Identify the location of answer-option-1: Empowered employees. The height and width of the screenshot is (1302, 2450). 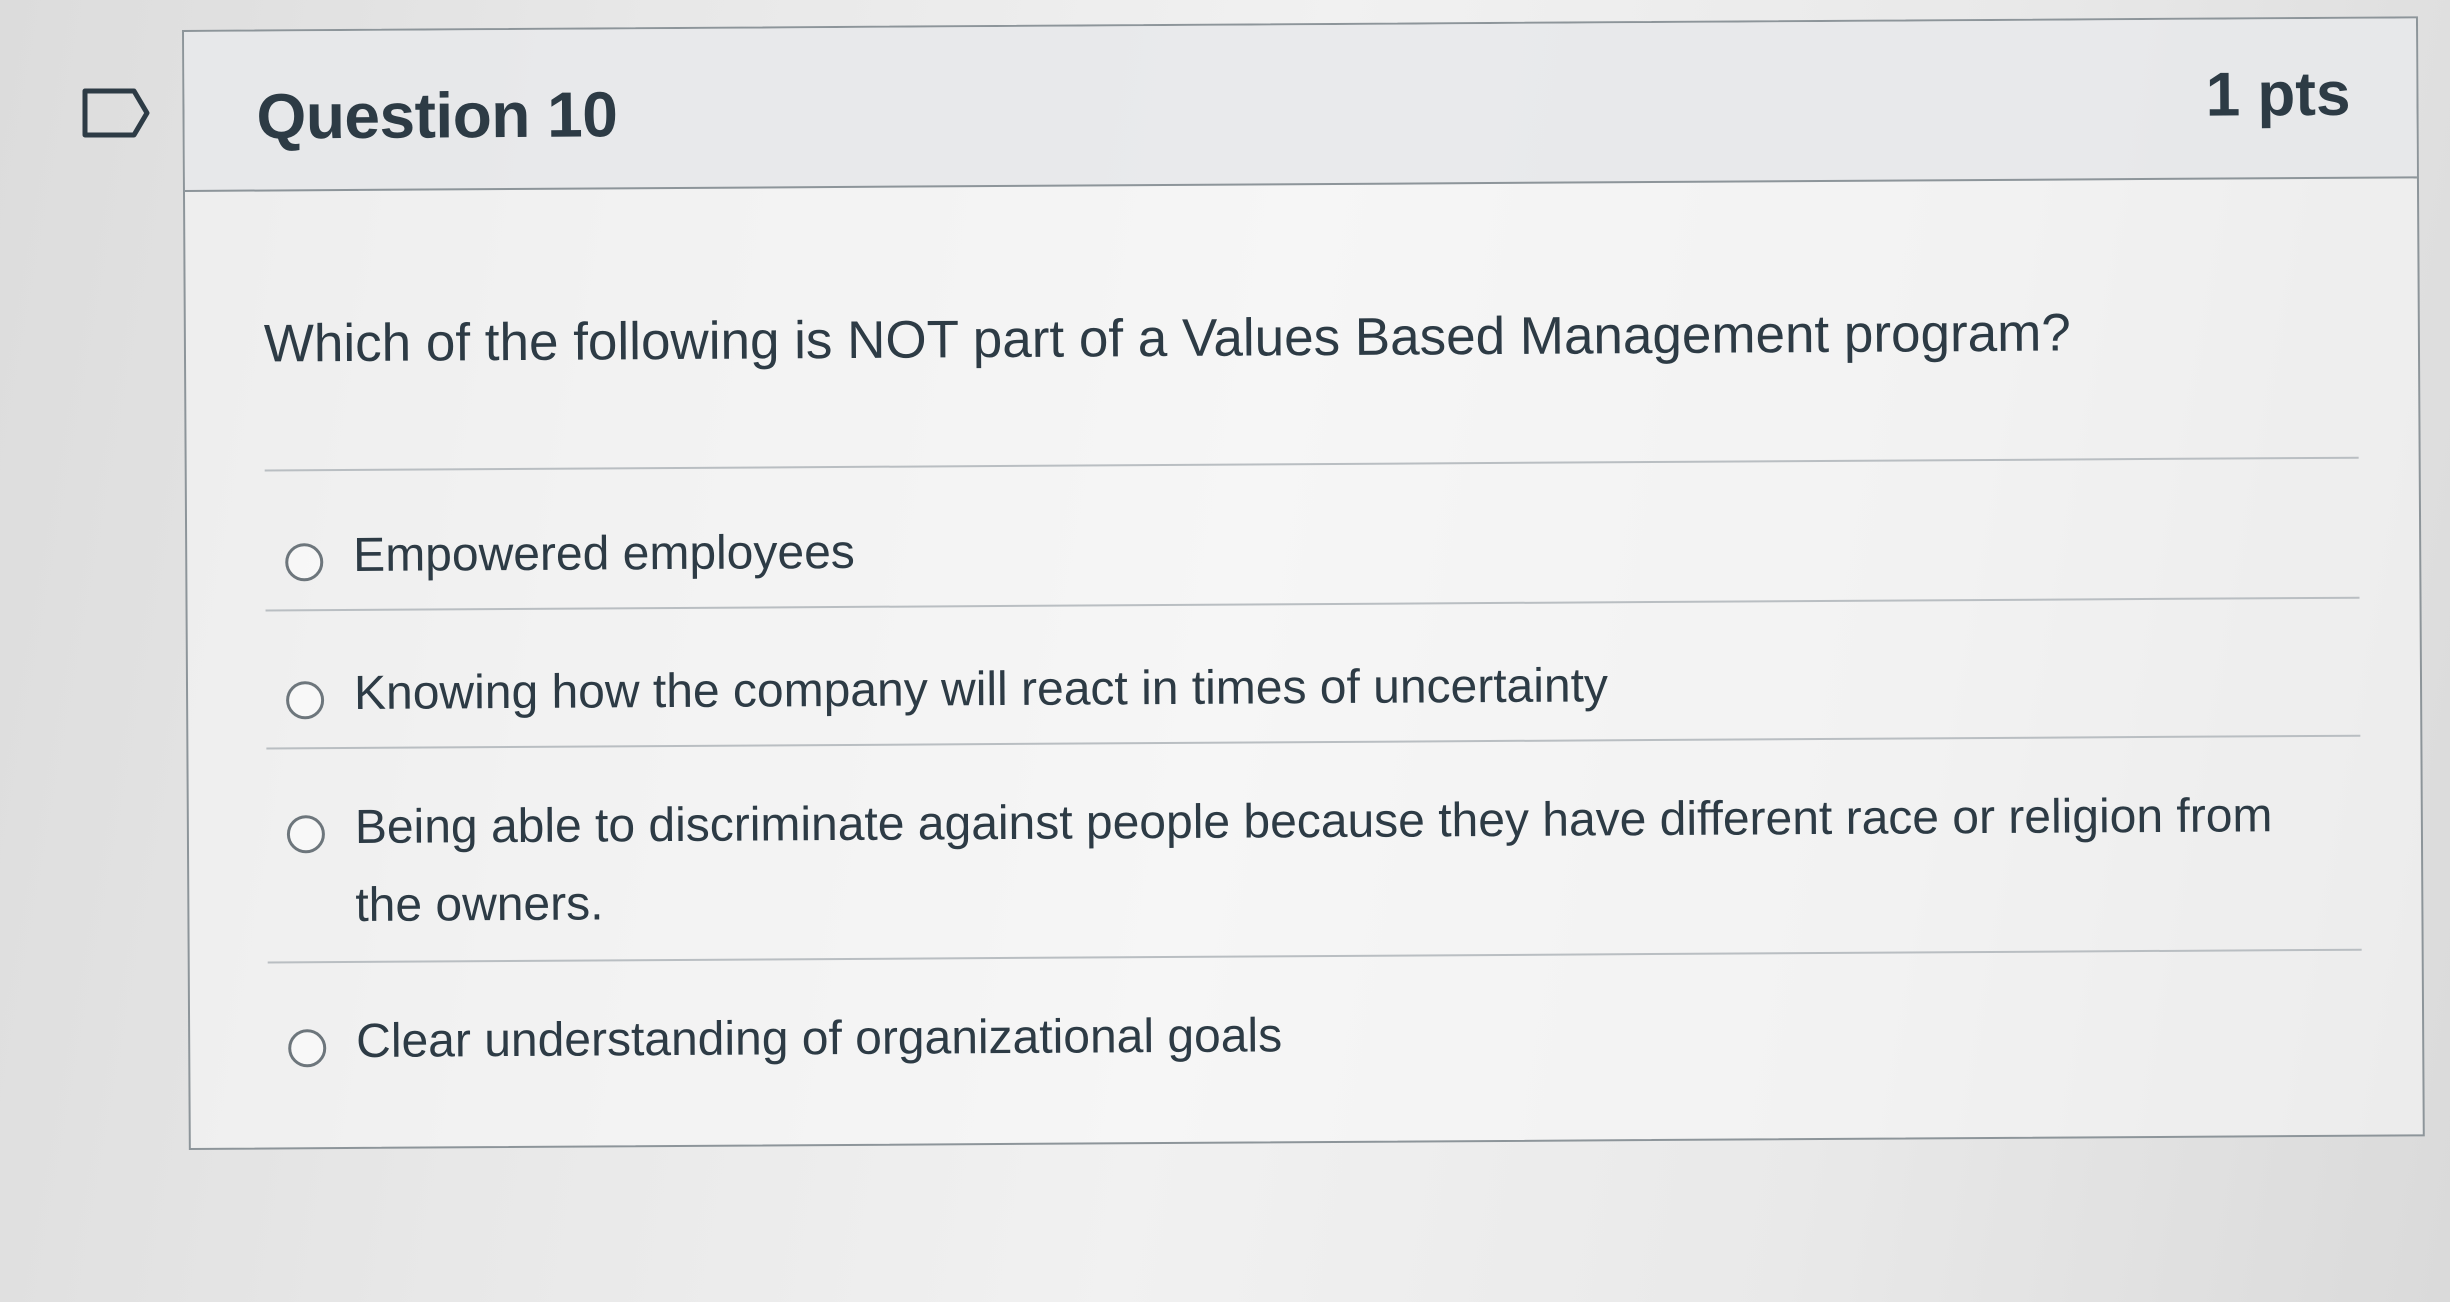
(1302, 557).